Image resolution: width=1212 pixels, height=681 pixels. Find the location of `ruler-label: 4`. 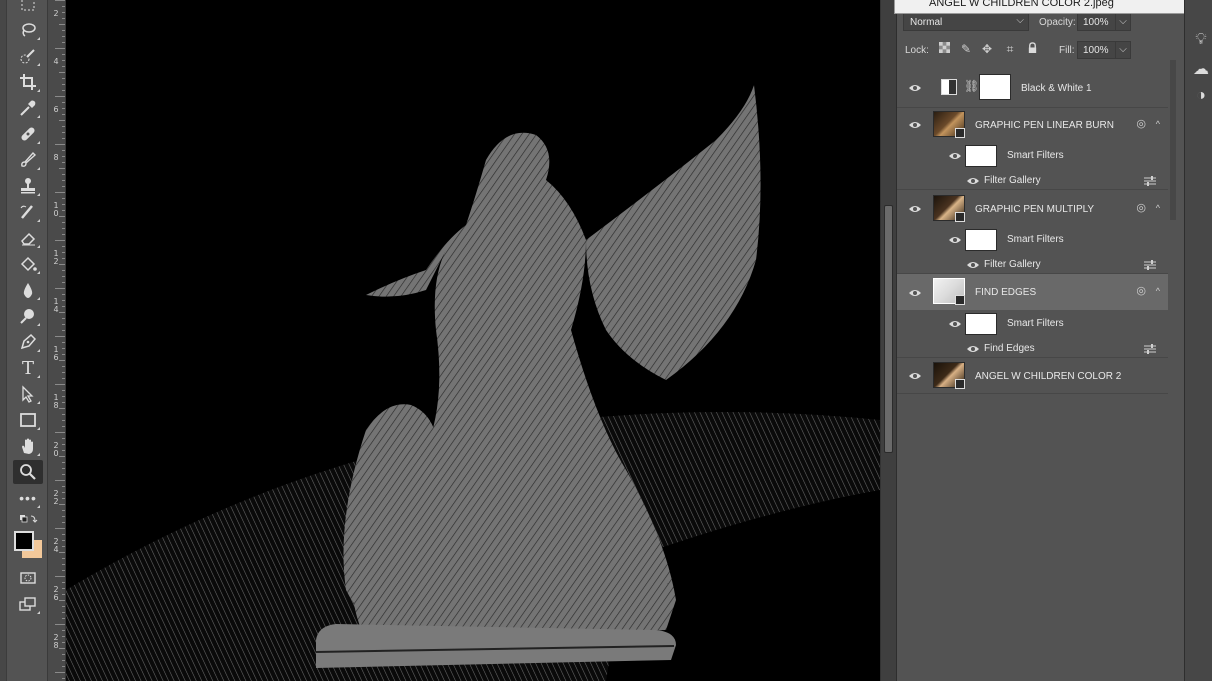

ruler-label: 4 is located at coordinates (56, 61).